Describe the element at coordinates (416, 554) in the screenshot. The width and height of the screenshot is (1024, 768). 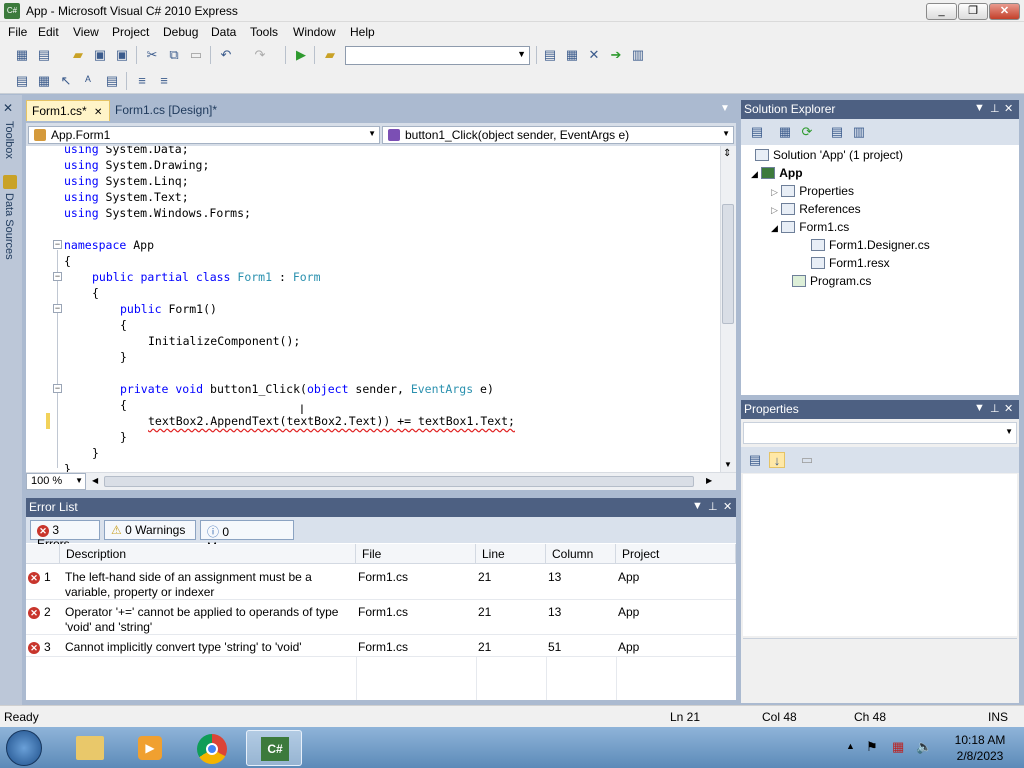
I see `column-header-file: File` at that location.